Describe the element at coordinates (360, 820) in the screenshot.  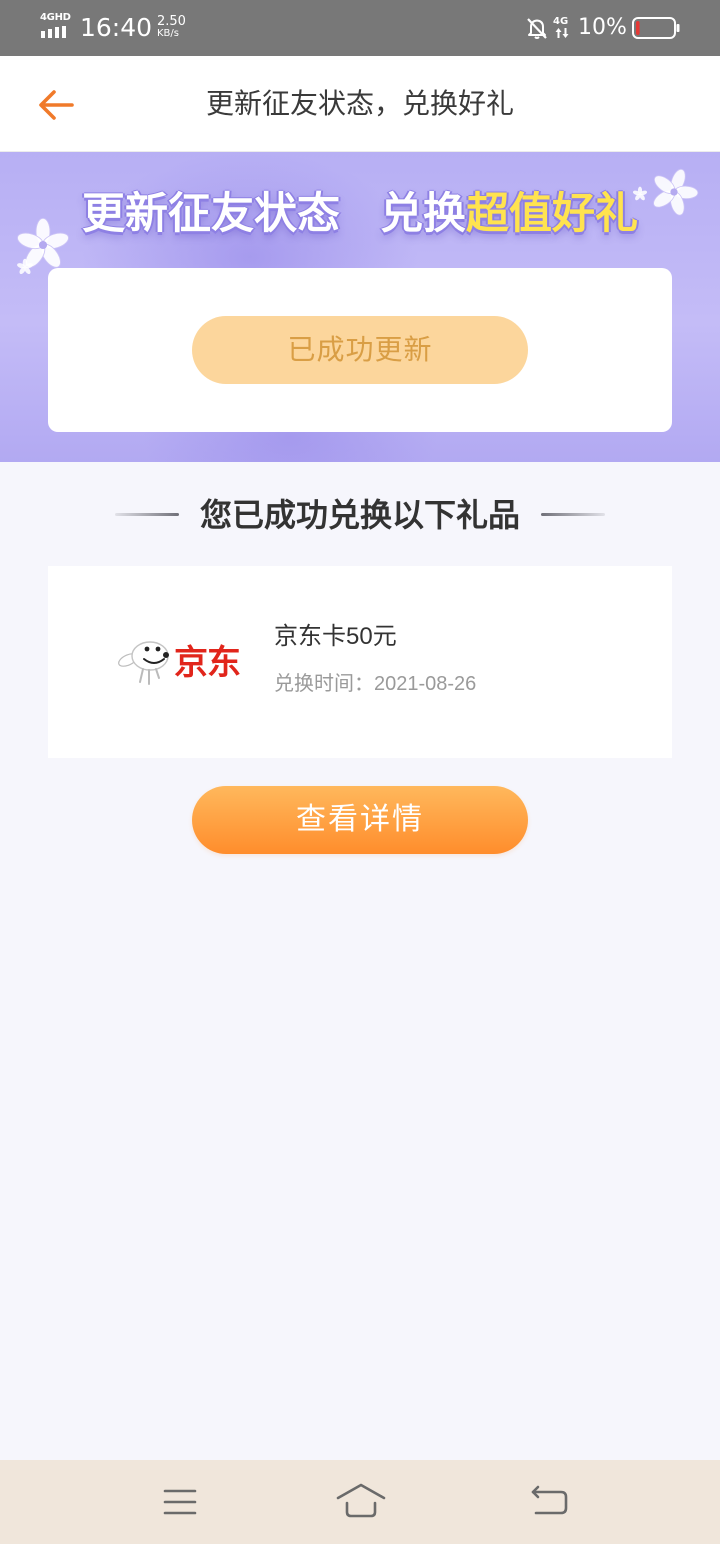
I see `view-details-button: 查看详情` at that location.